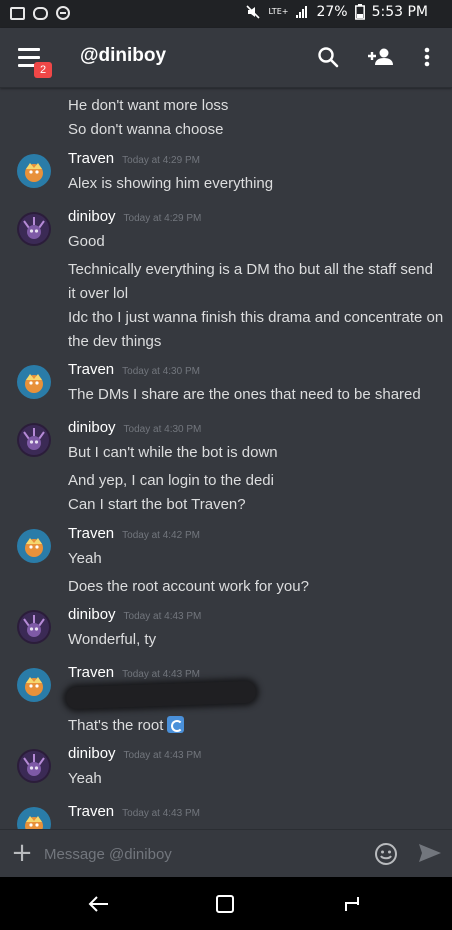 Image resolution: width=452 pixels, height=930 pixels. I want to click on battery-percent: 27%, so click(332, 12).